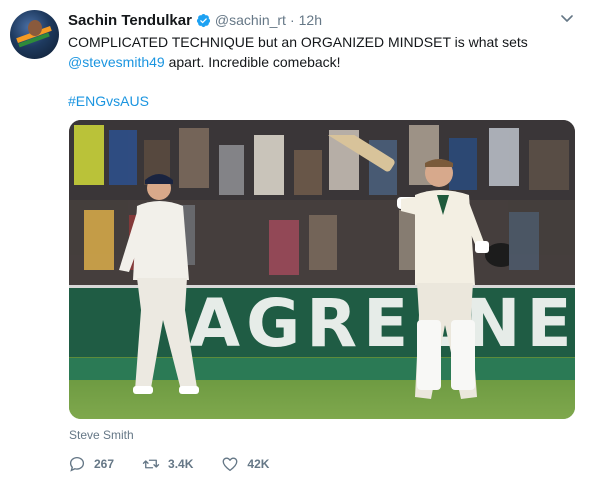 Image resolution: width=589 pixels, height=484 pixels. I want to click on hashtag-link: #ENGvsAUS, so click(108, 101).